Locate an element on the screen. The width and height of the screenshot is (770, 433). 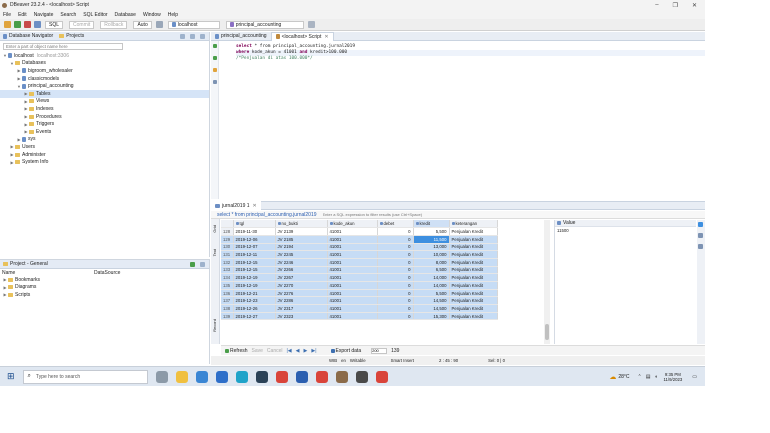
close-button: ✕ is located at coordinates (694, 5).